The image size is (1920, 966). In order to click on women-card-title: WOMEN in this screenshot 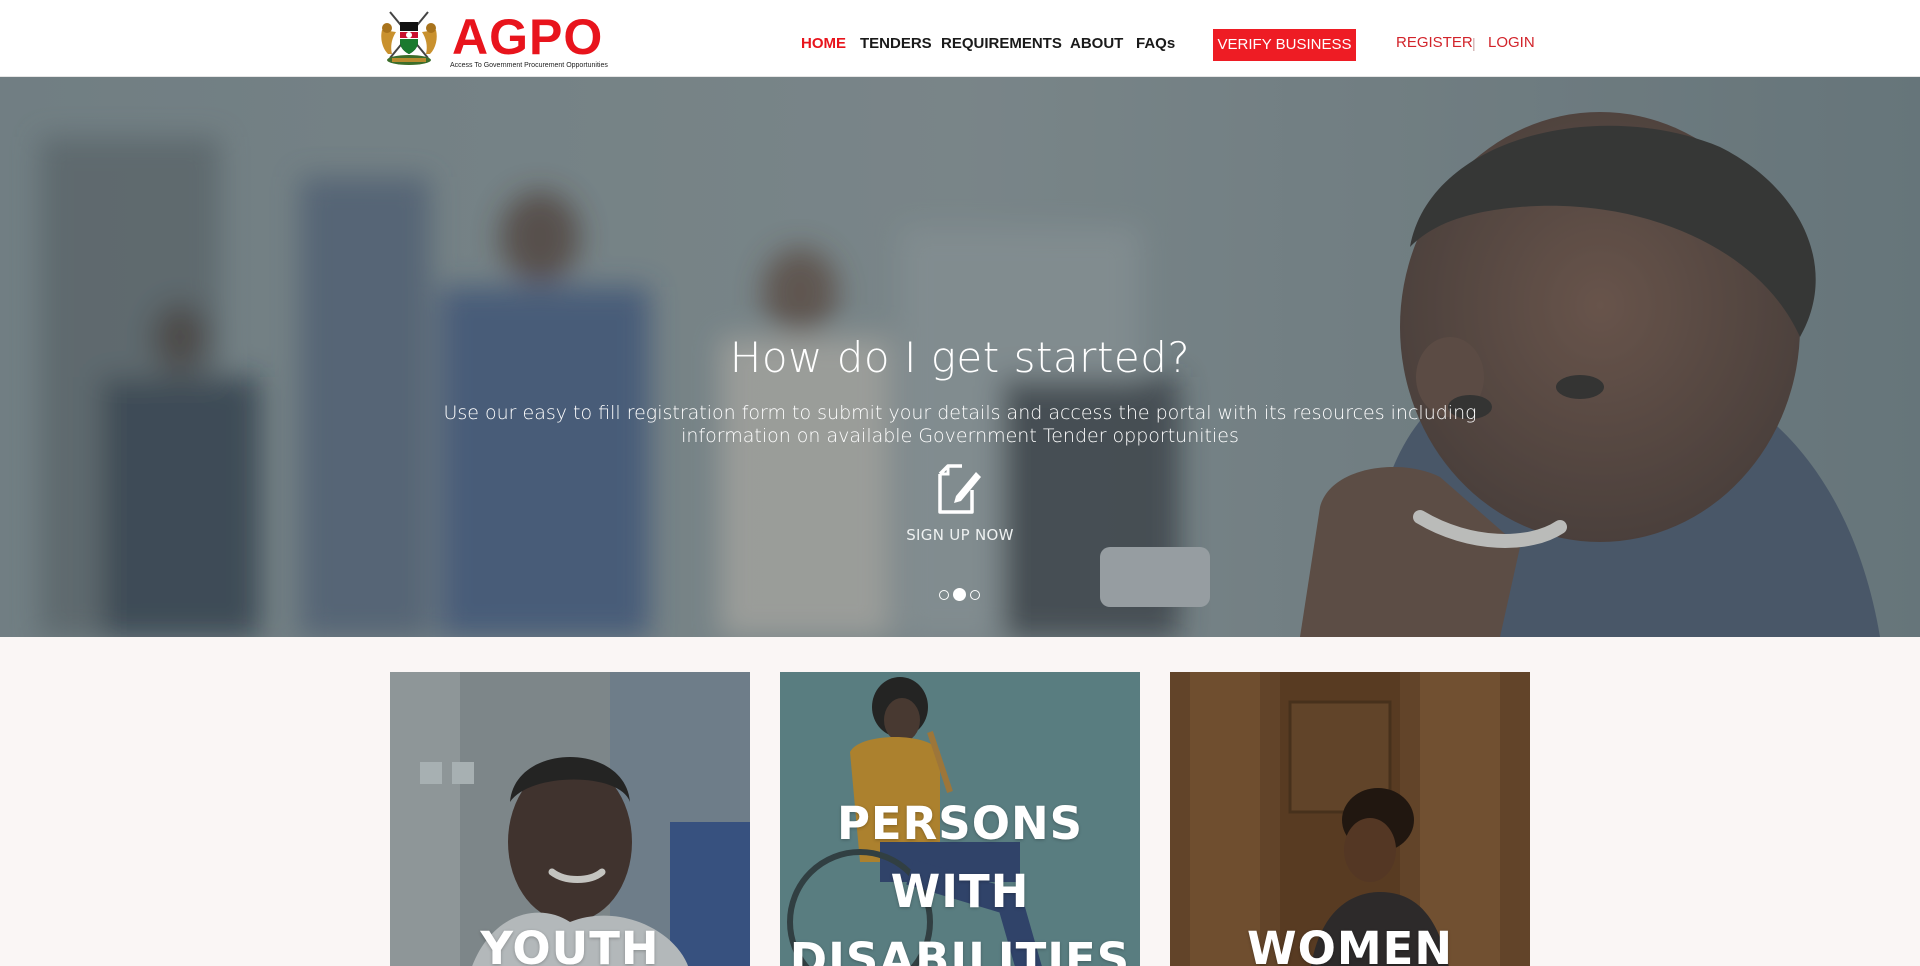, I will do `click(1350, 944)`.